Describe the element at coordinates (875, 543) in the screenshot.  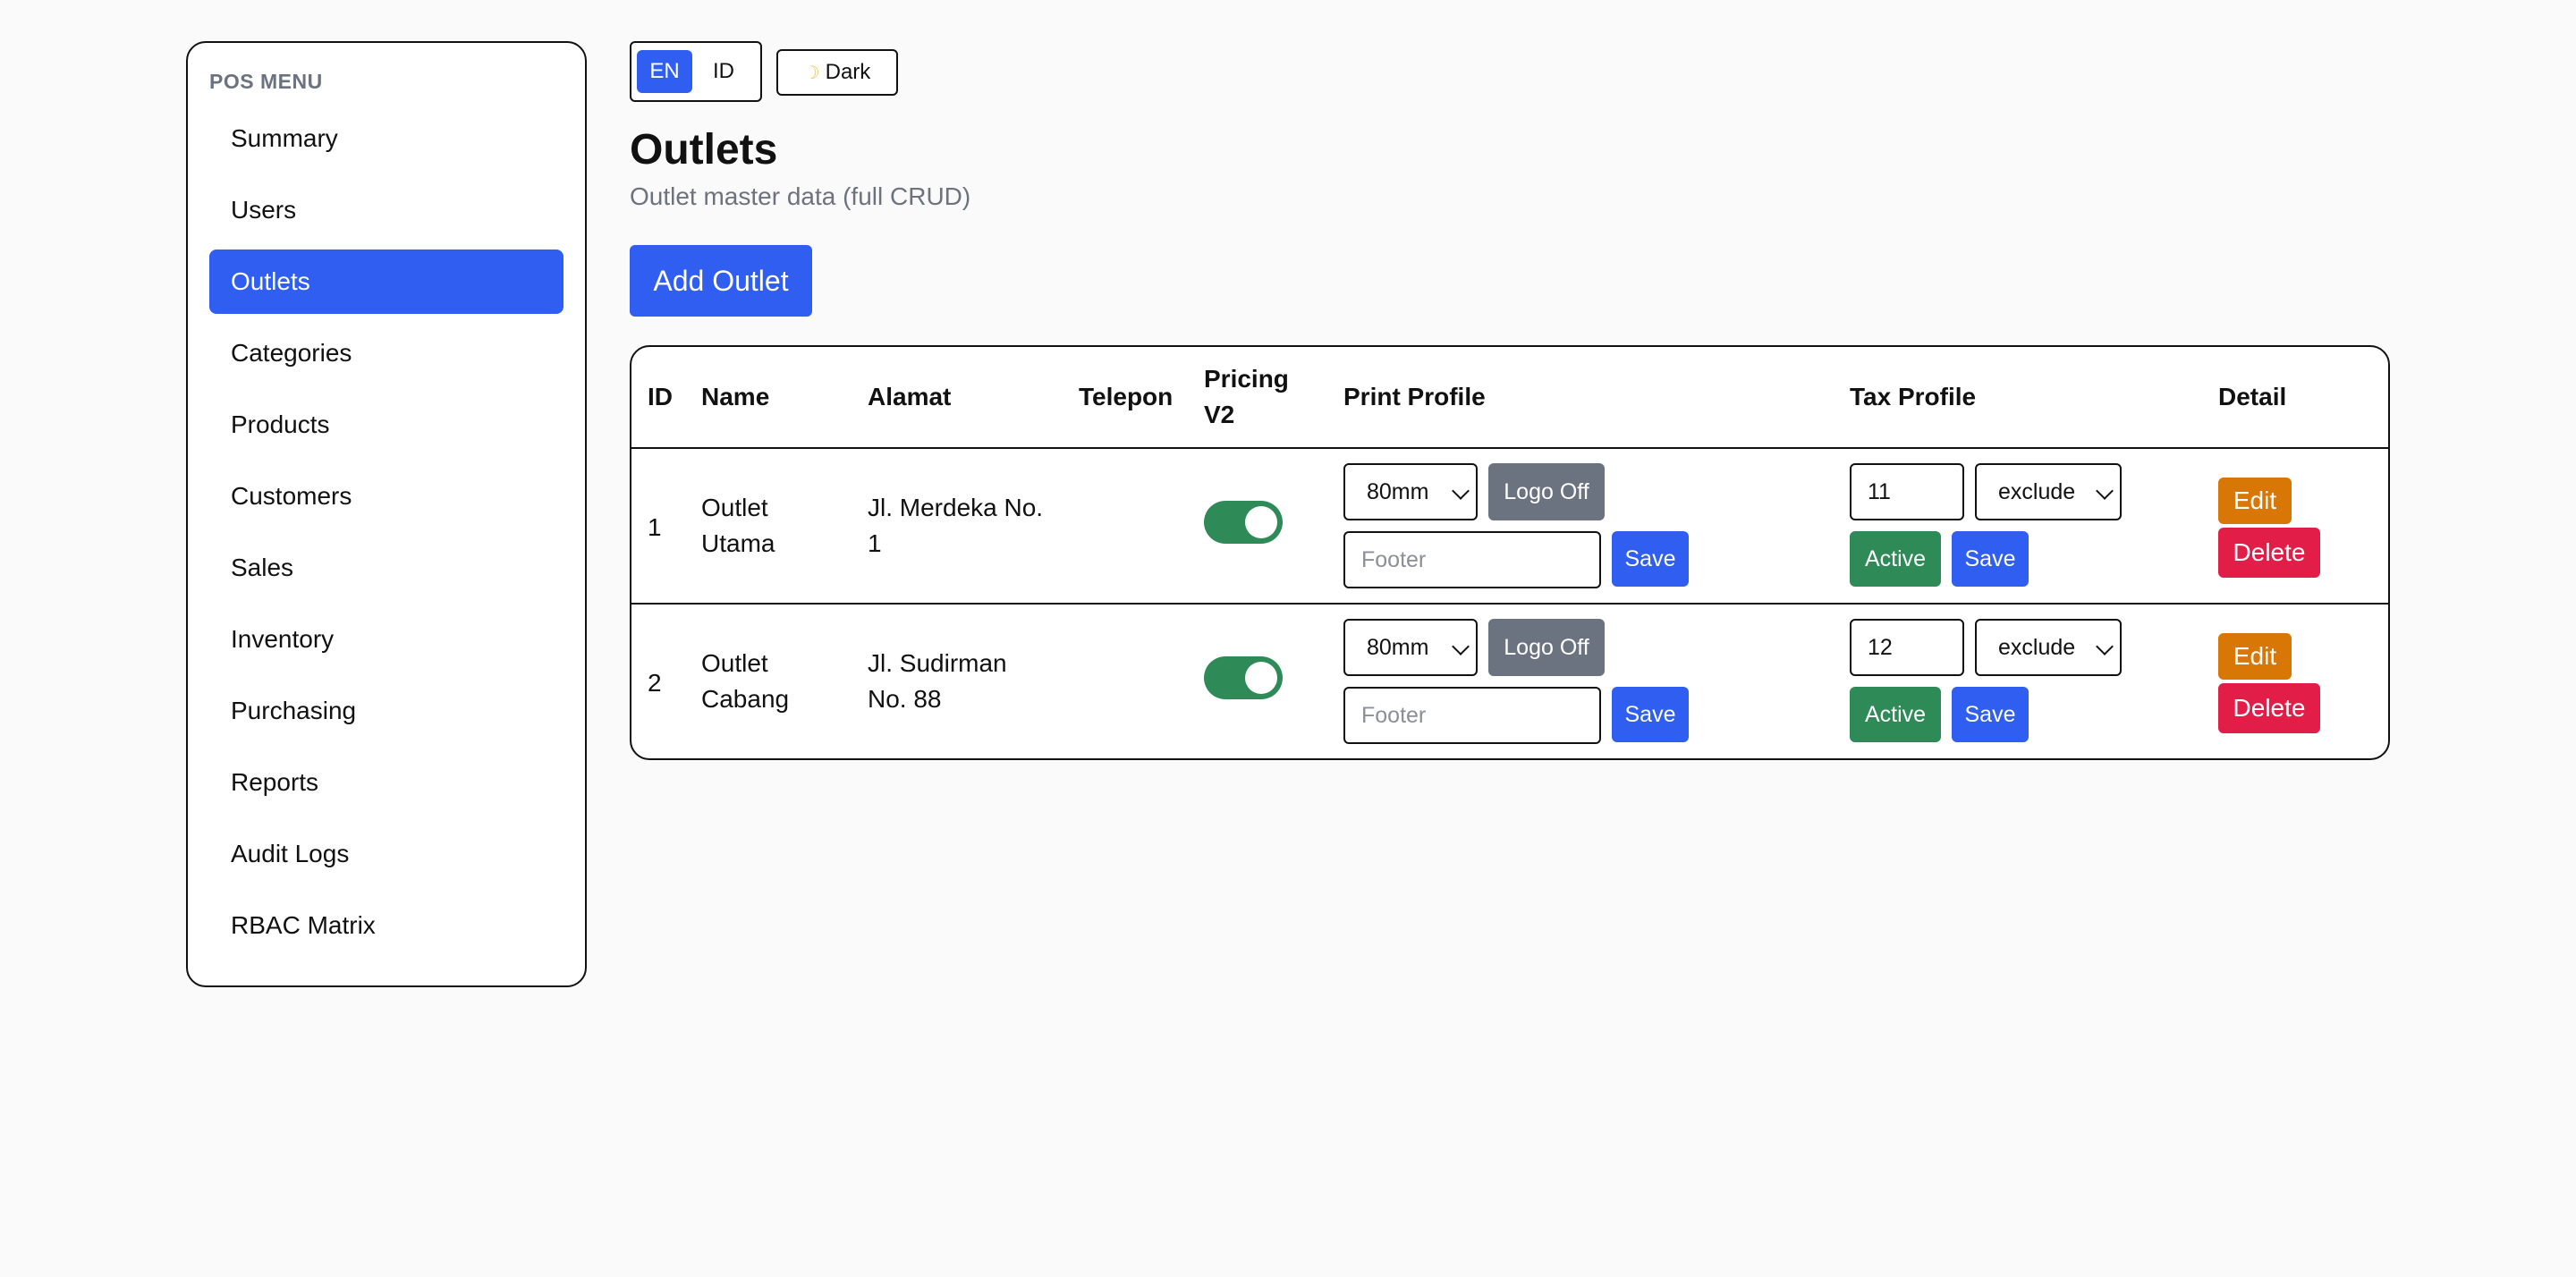
I see `cell-alamat-line2: 1` at that location.